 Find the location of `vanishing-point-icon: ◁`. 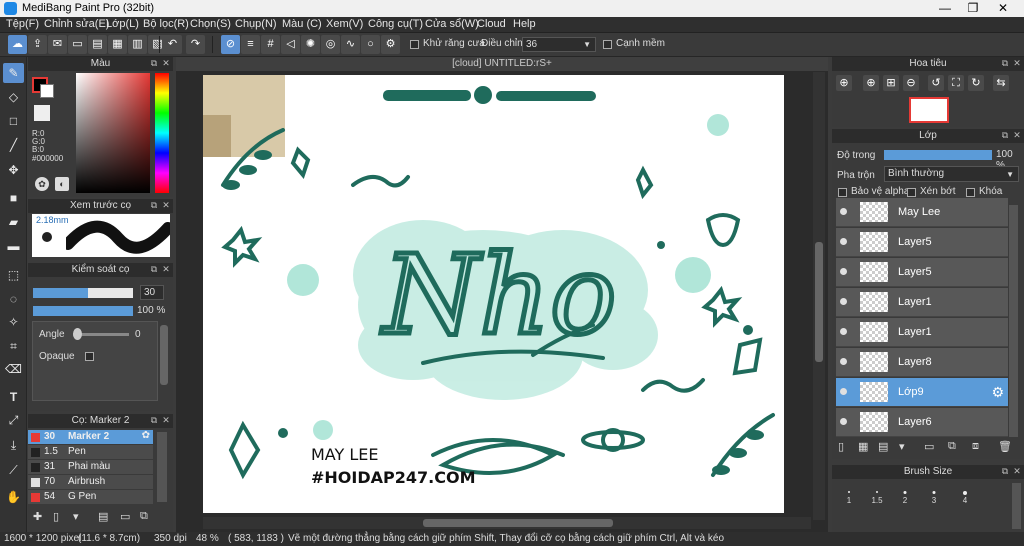

vanishing-point-icon: ◁ is located at coordinates (290, 44).